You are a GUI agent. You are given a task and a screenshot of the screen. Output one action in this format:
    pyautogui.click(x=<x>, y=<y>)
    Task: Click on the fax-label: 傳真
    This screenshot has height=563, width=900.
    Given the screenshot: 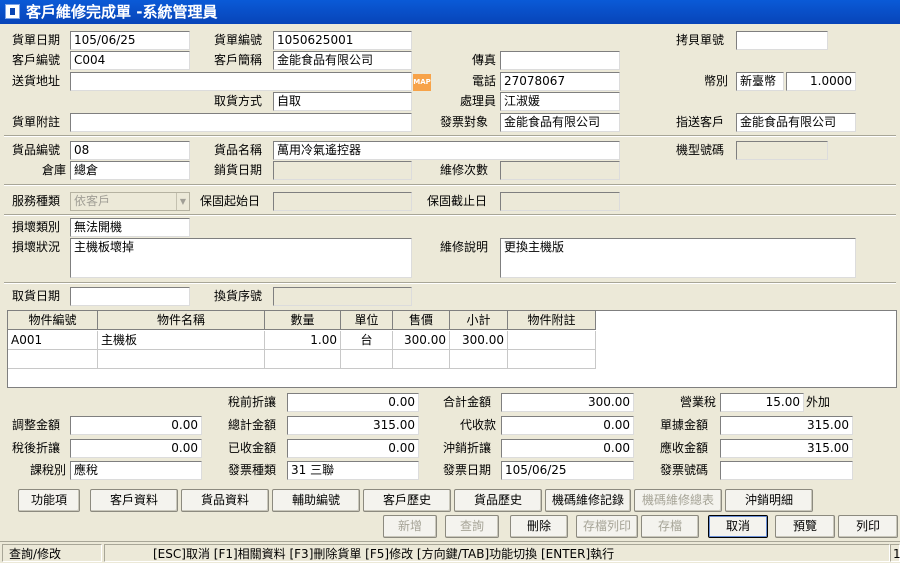 What is the action you would take?
    pyautogui.click(x=483, y=60)
    